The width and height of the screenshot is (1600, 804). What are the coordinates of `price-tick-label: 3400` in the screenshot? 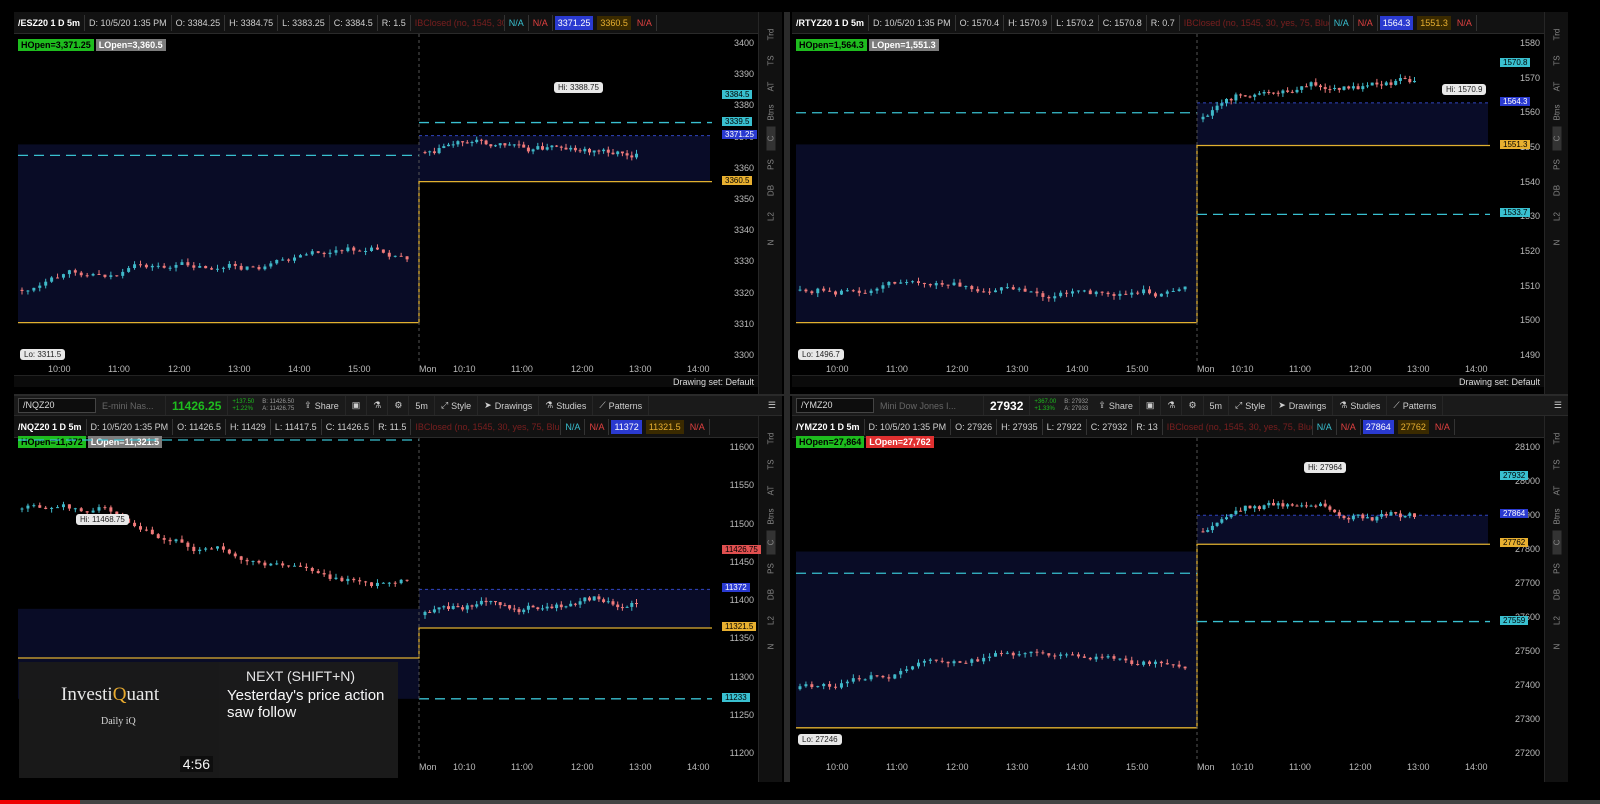 It's located at (743, 43).